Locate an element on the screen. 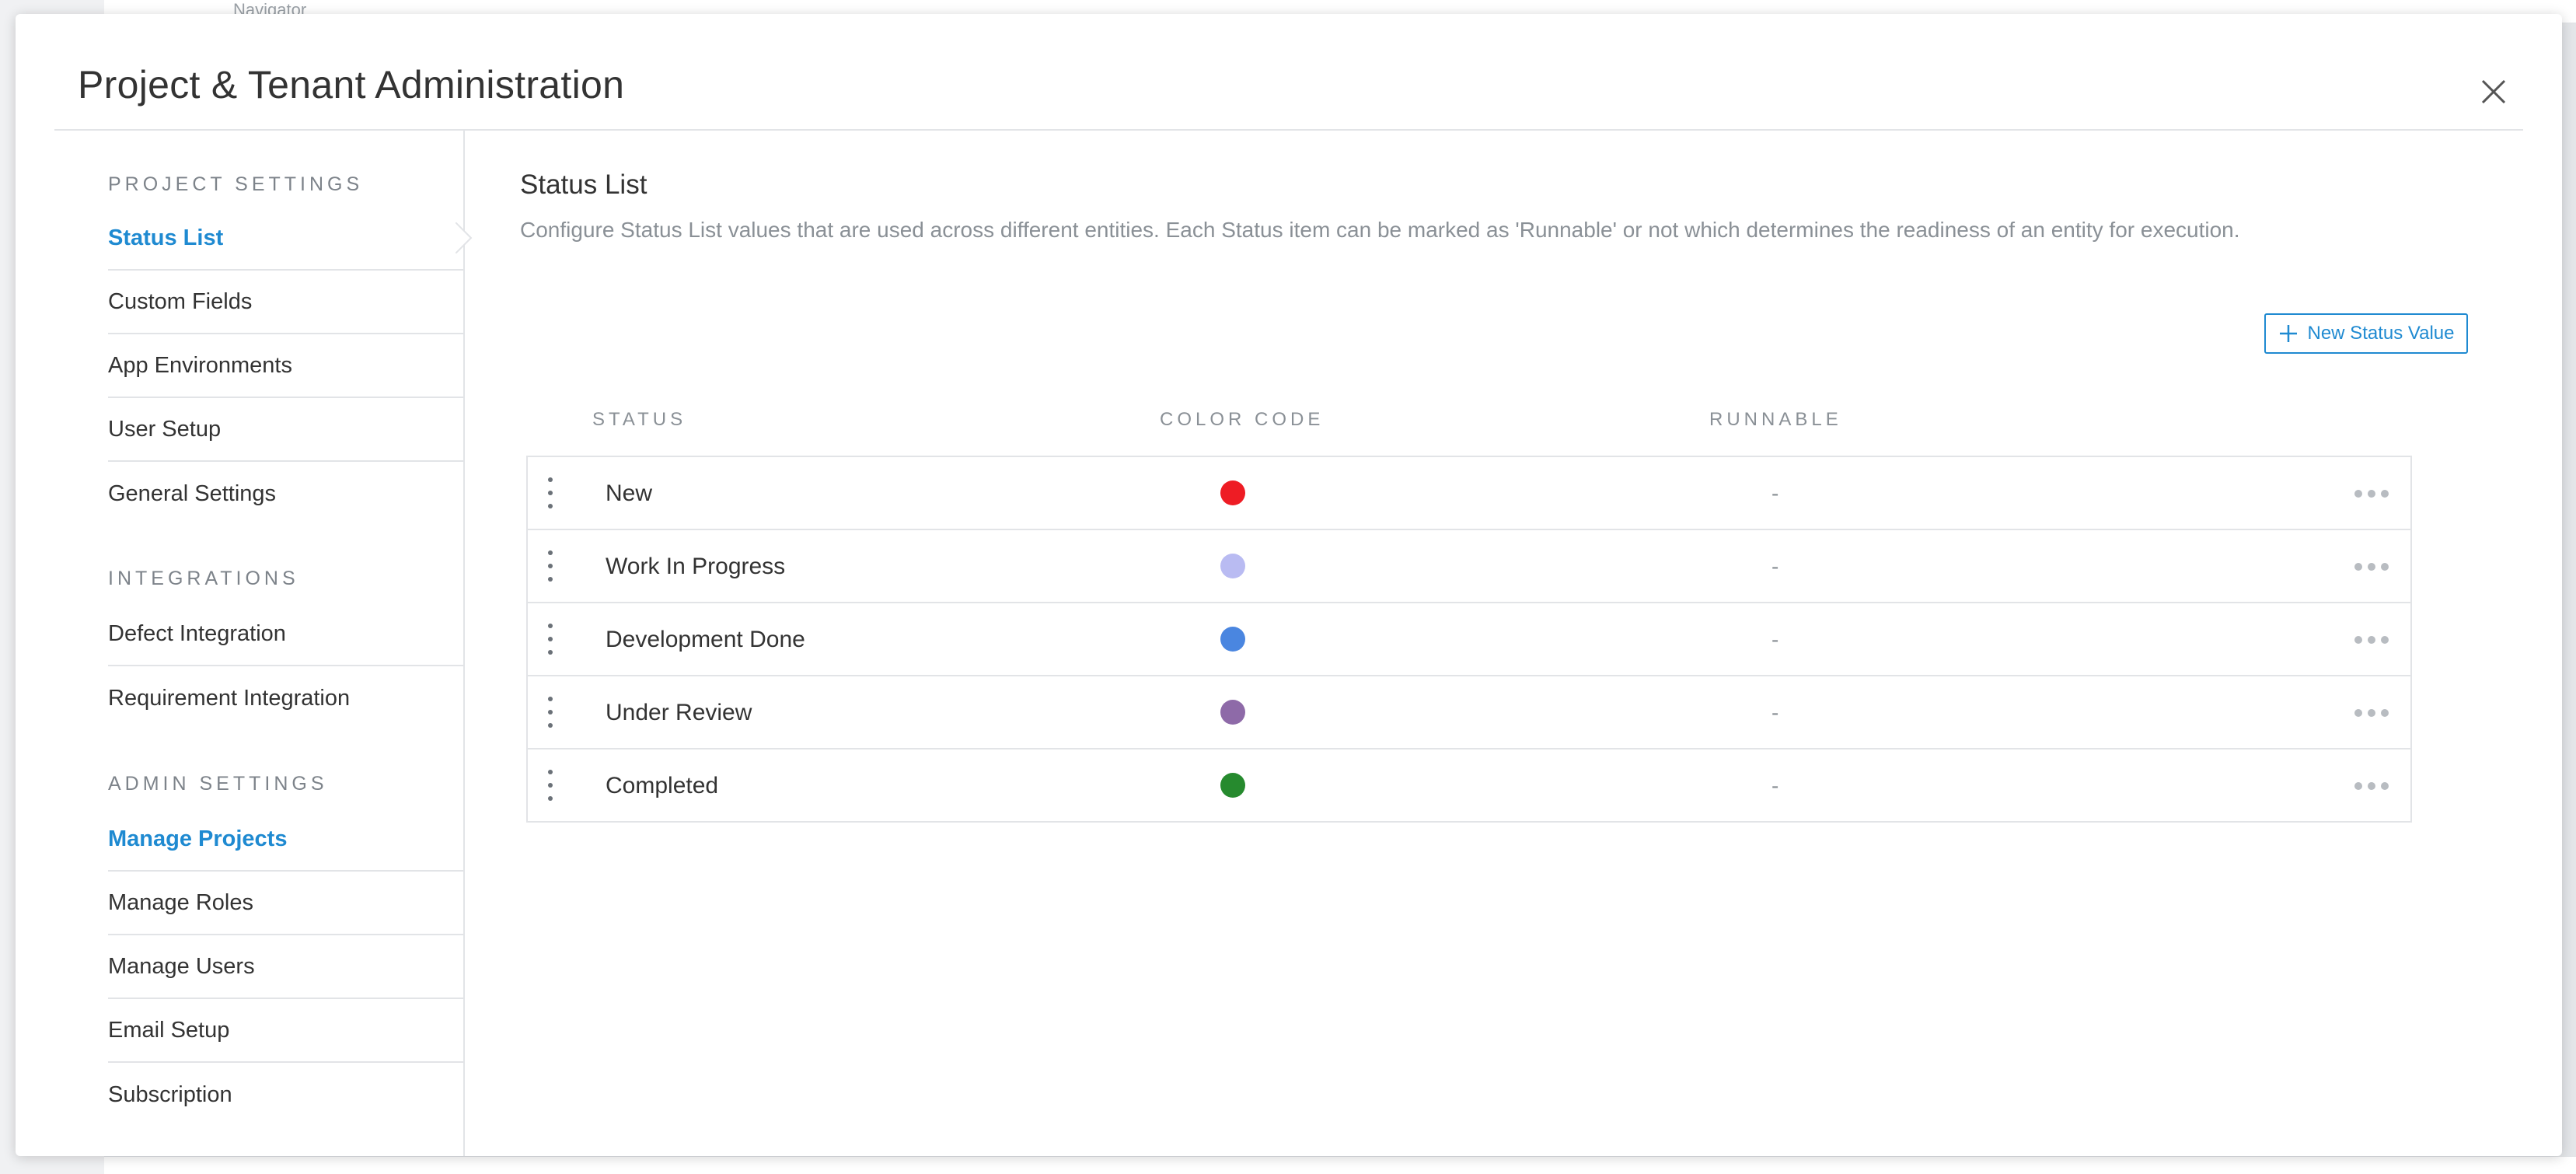  sidebar-item-manage-projects: Manage Projects is located at coordinates (286, 840).